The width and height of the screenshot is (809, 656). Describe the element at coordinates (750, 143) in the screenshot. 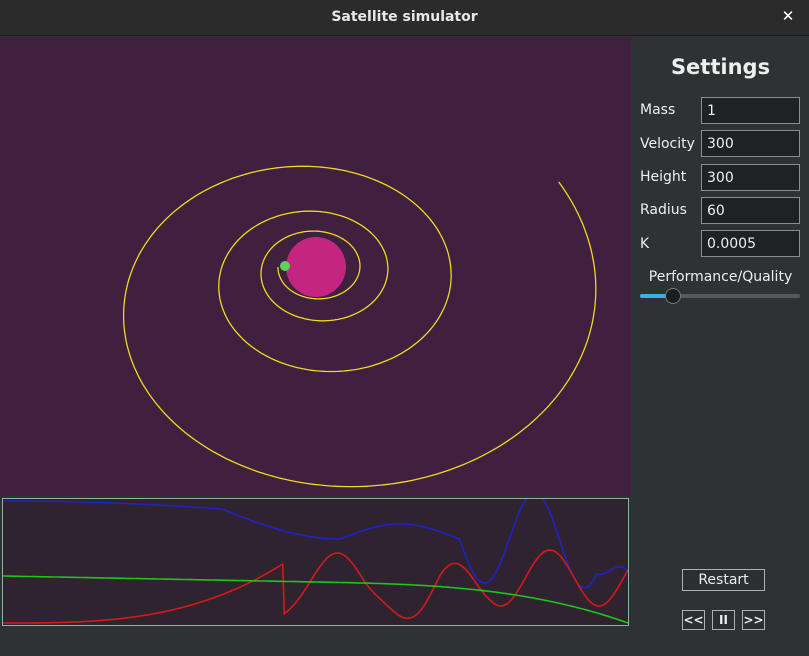

I see `velocity-input` at that location.